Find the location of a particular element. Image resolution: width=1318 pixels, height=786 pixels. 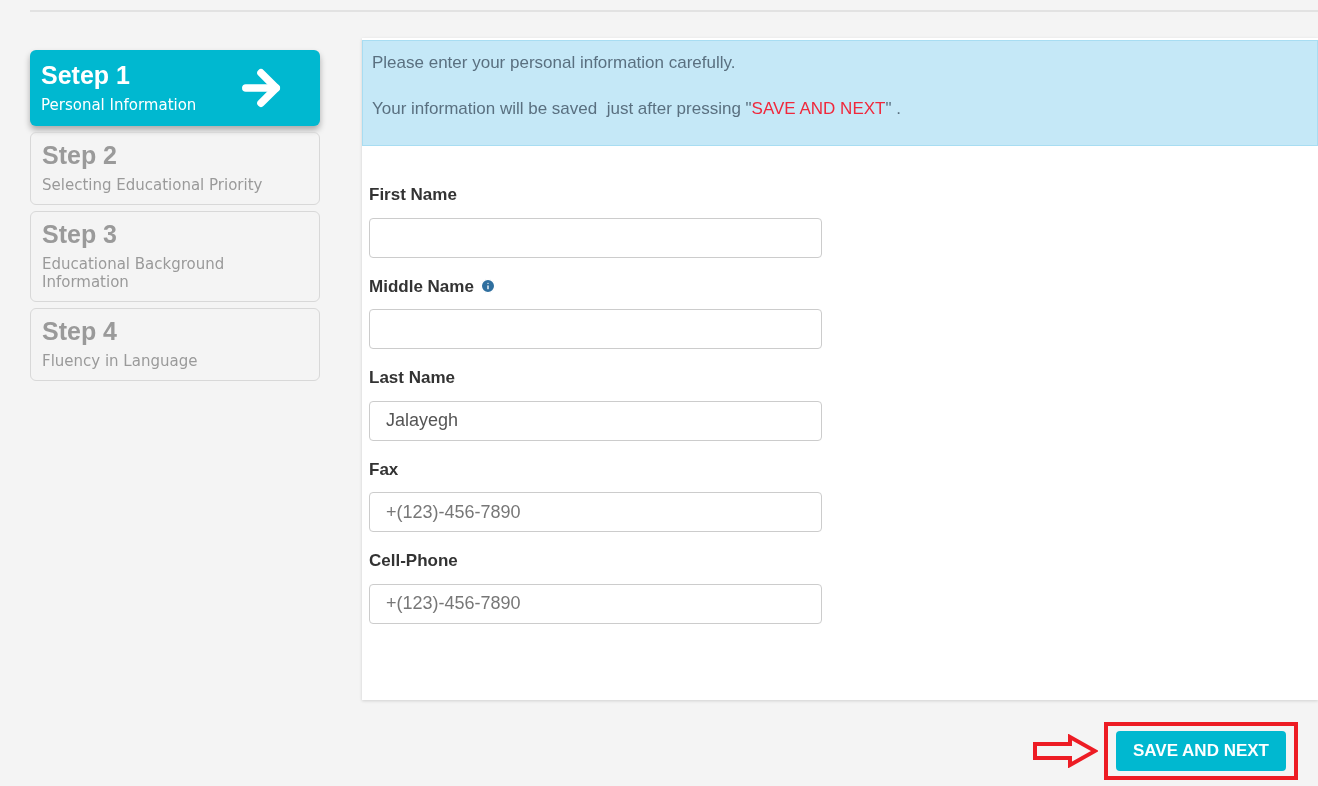

info-icon is located at coordinates (487, 286).